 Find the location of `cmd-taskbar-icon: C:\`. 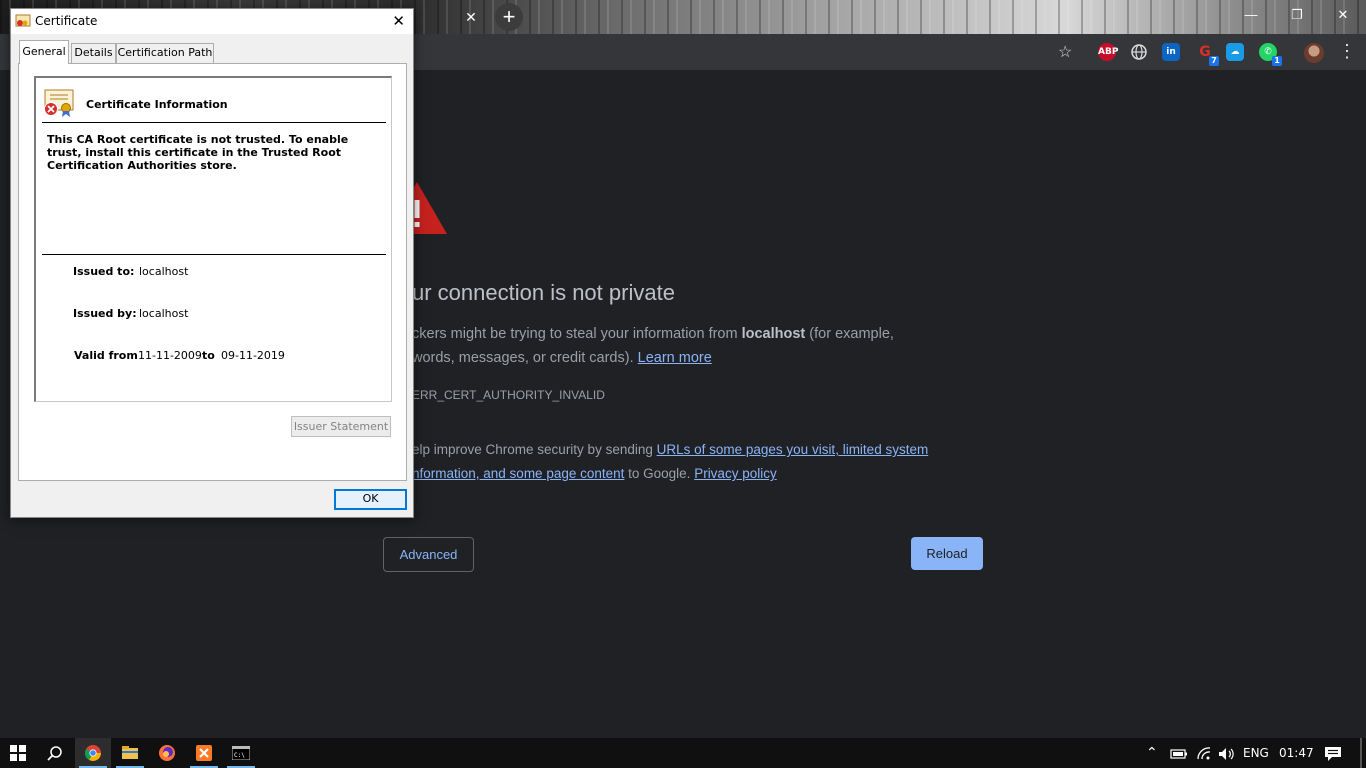

cmd-taskbar-icon: C:\ is located at coordinates (241, 753).